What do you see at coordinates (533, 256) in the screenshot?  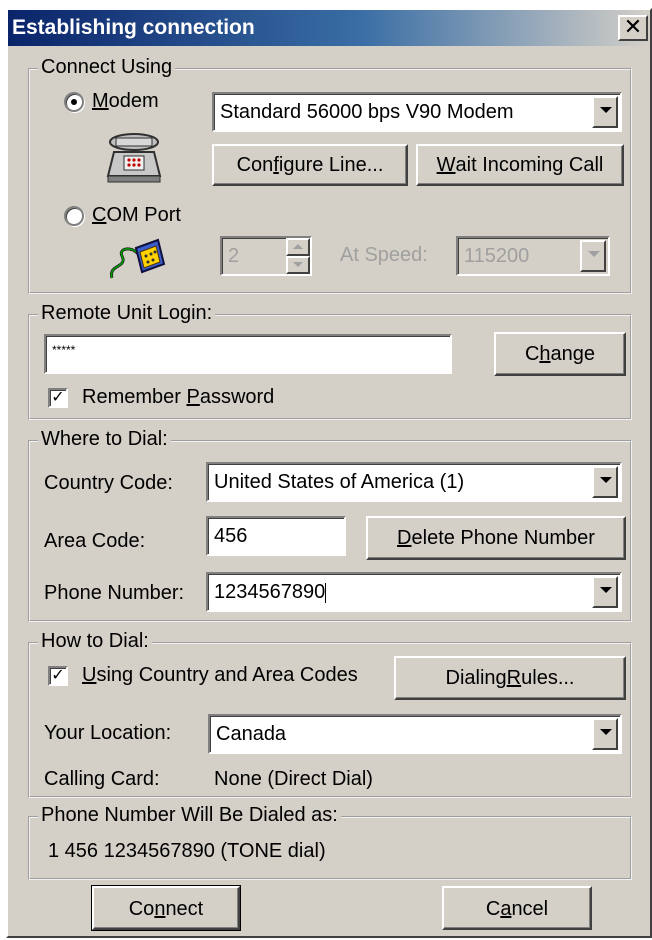 I see `speed-select: 115200` at bounding box center [533, 256].